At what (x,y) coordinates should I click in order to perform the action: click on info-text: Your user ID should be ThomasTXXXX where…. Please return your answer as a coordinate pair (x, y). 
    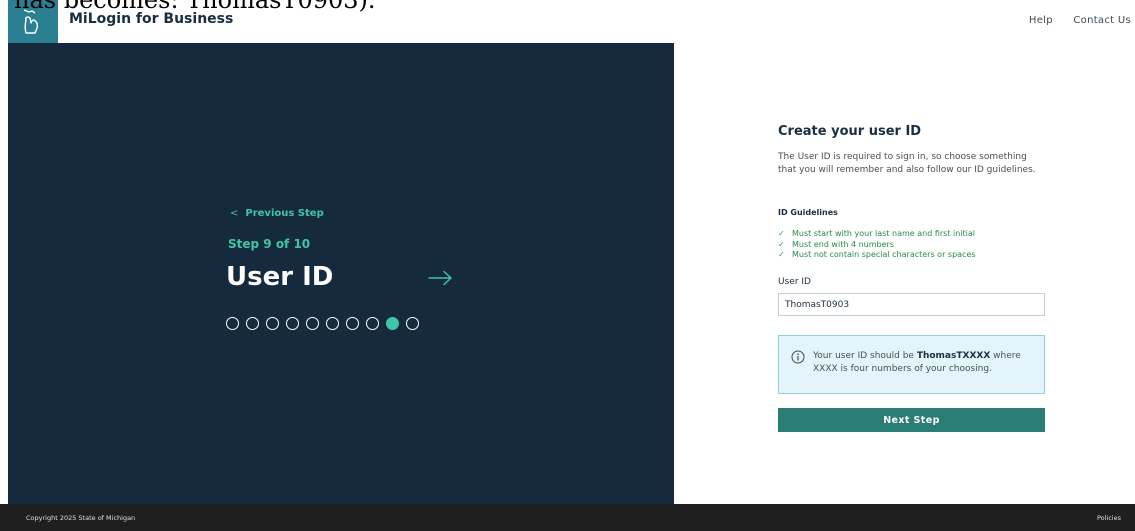
    Looking at the image, I should click on (917, 362).